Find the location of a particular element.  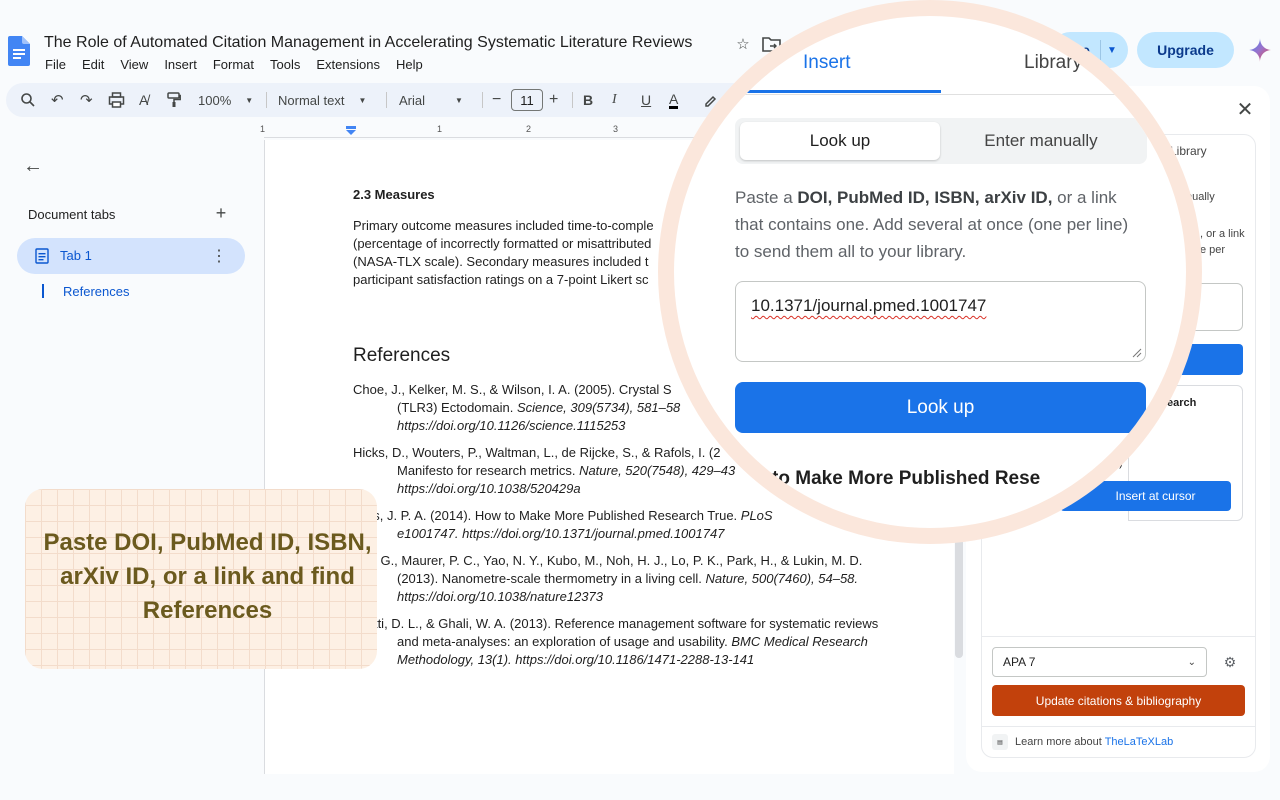

thelatexlab-link: TheLaTeXLab is located at coordinates (1139, 742).